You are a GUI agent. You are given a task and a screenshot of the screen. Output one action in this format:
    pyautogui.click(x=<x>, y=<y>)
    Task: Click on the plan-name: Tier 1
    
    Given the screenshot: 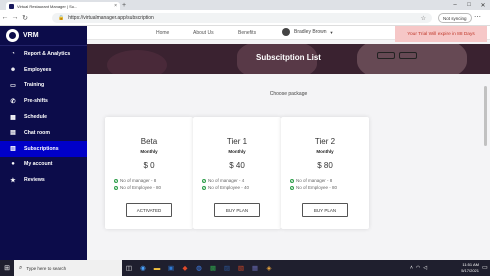 What is the action you would take?
    pyautogui.click(x=237, y=141)
    